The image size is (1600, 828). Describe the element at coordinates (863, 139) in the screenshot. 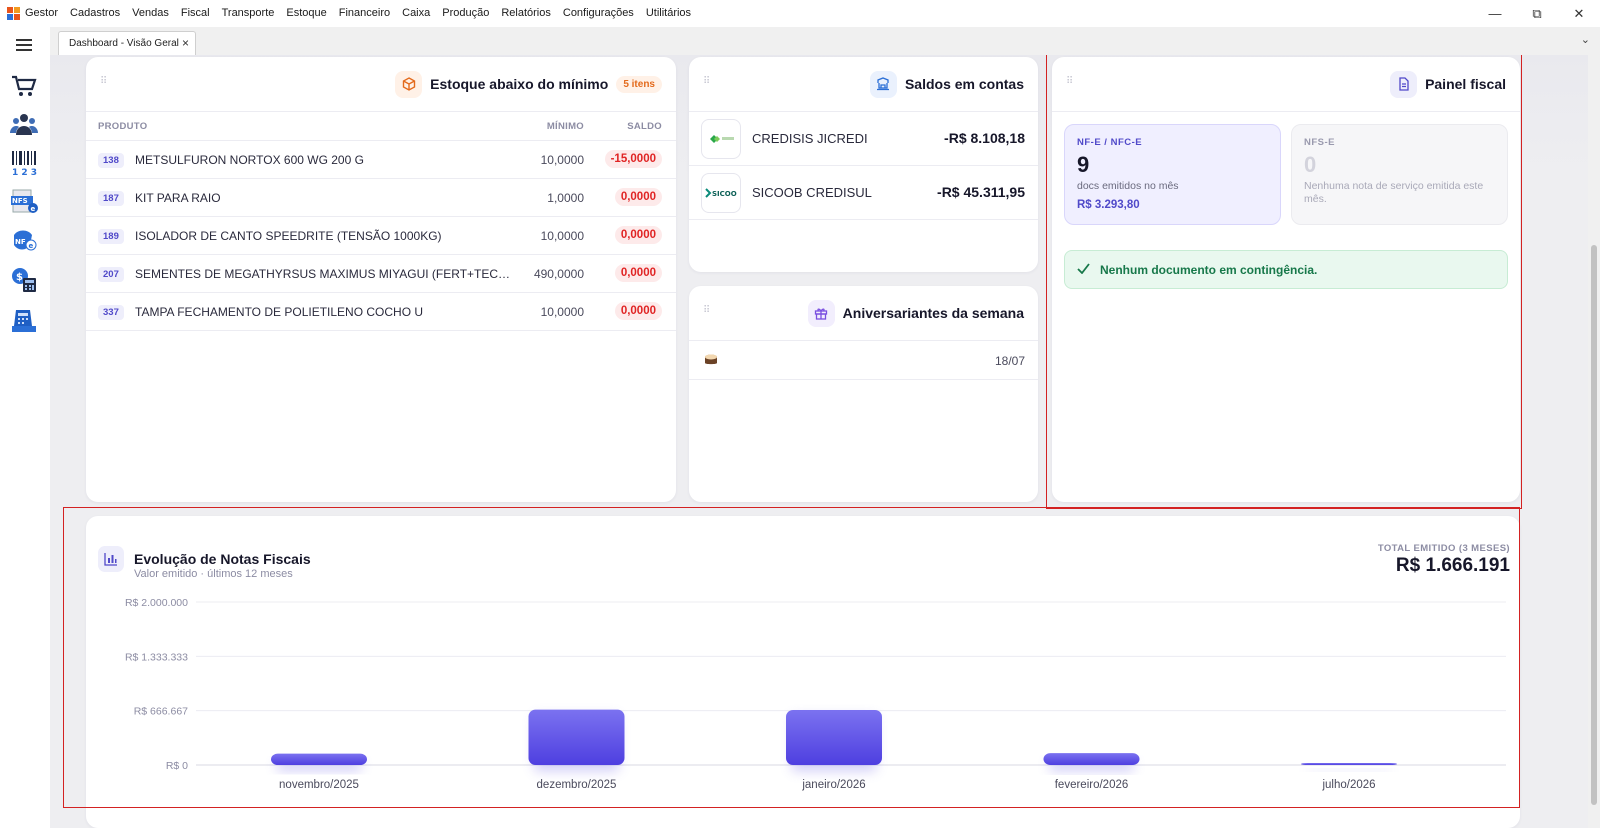

I see `list-item: CREDISIS JICREDI -R$ 8.108,18` at that location.